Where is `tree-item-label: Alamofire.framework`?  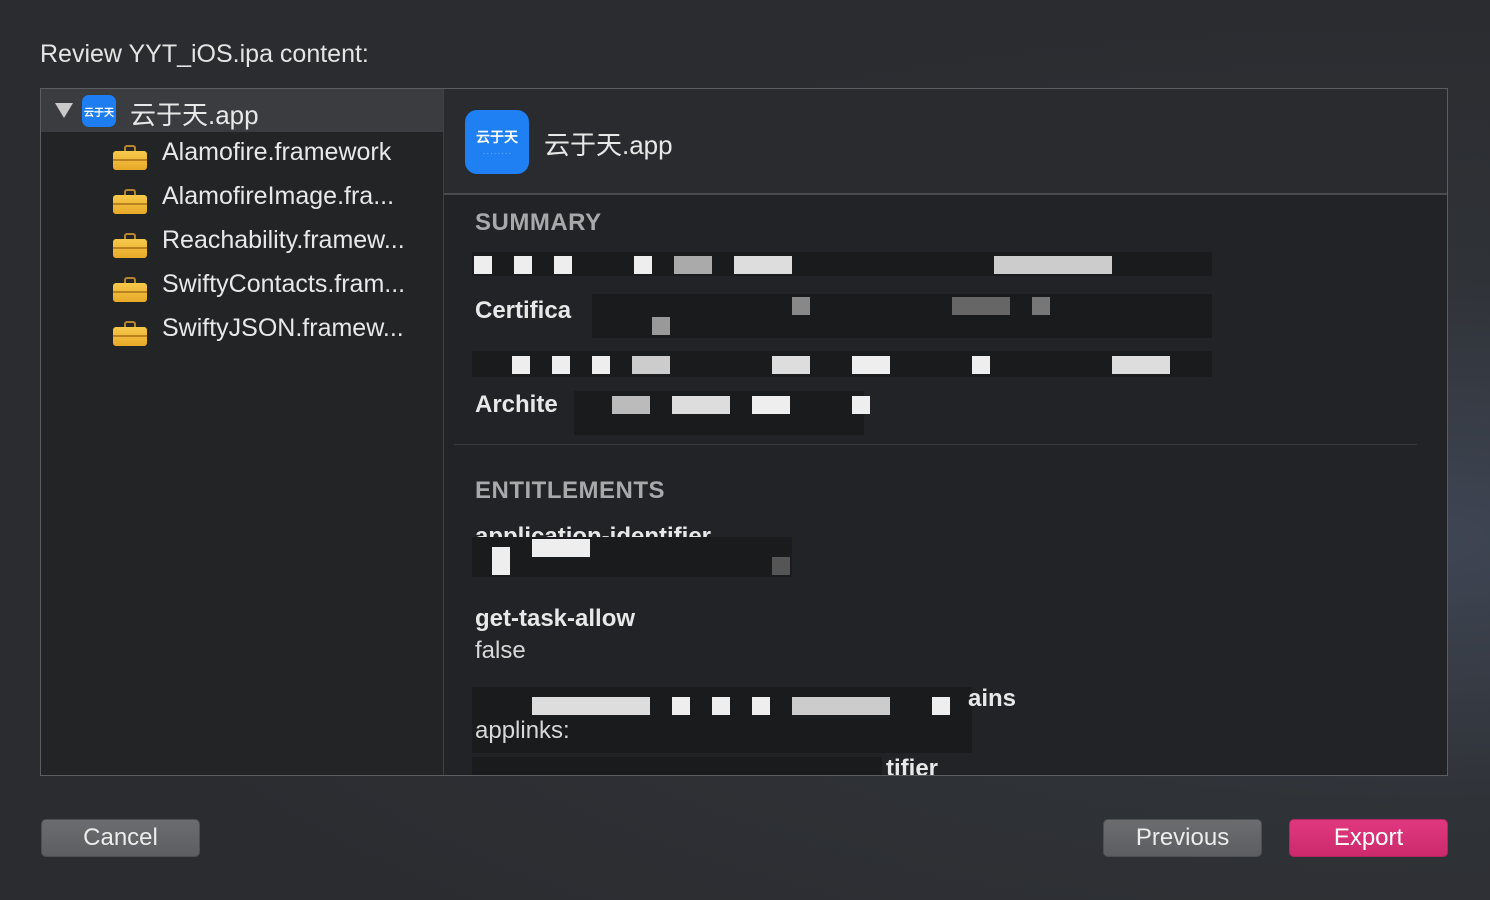
tree-item-label: Alamofire.framework is located at coordinates (277, 152).